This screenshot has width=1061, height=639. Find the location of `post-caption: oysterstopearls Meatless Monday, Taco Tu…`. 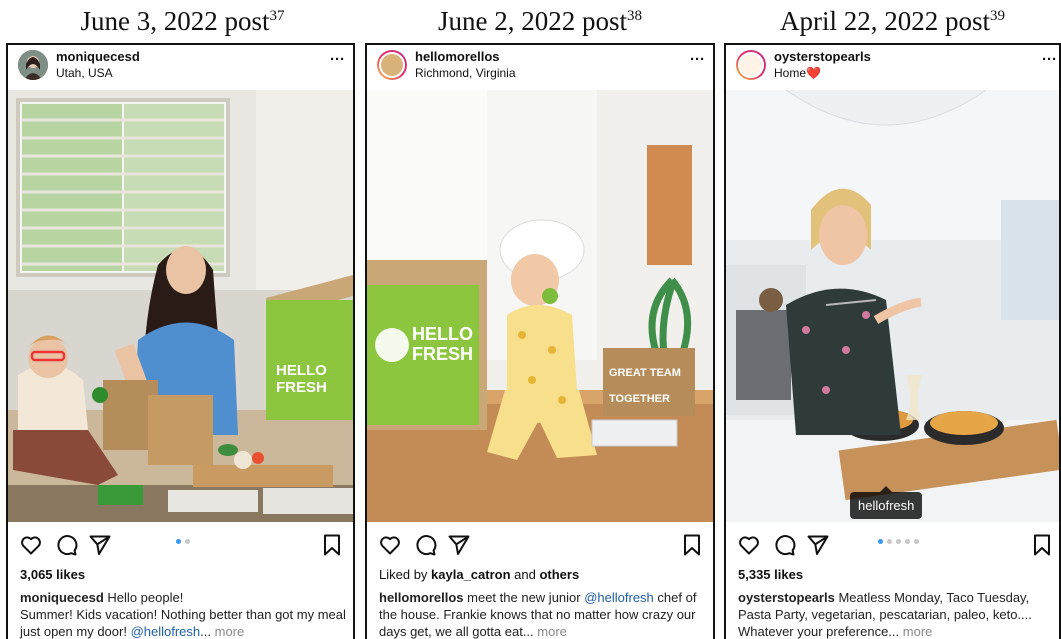

post-caption: oysterstopearls Meatless Monday, Taco Tu… is located at coordinates (885, 614).